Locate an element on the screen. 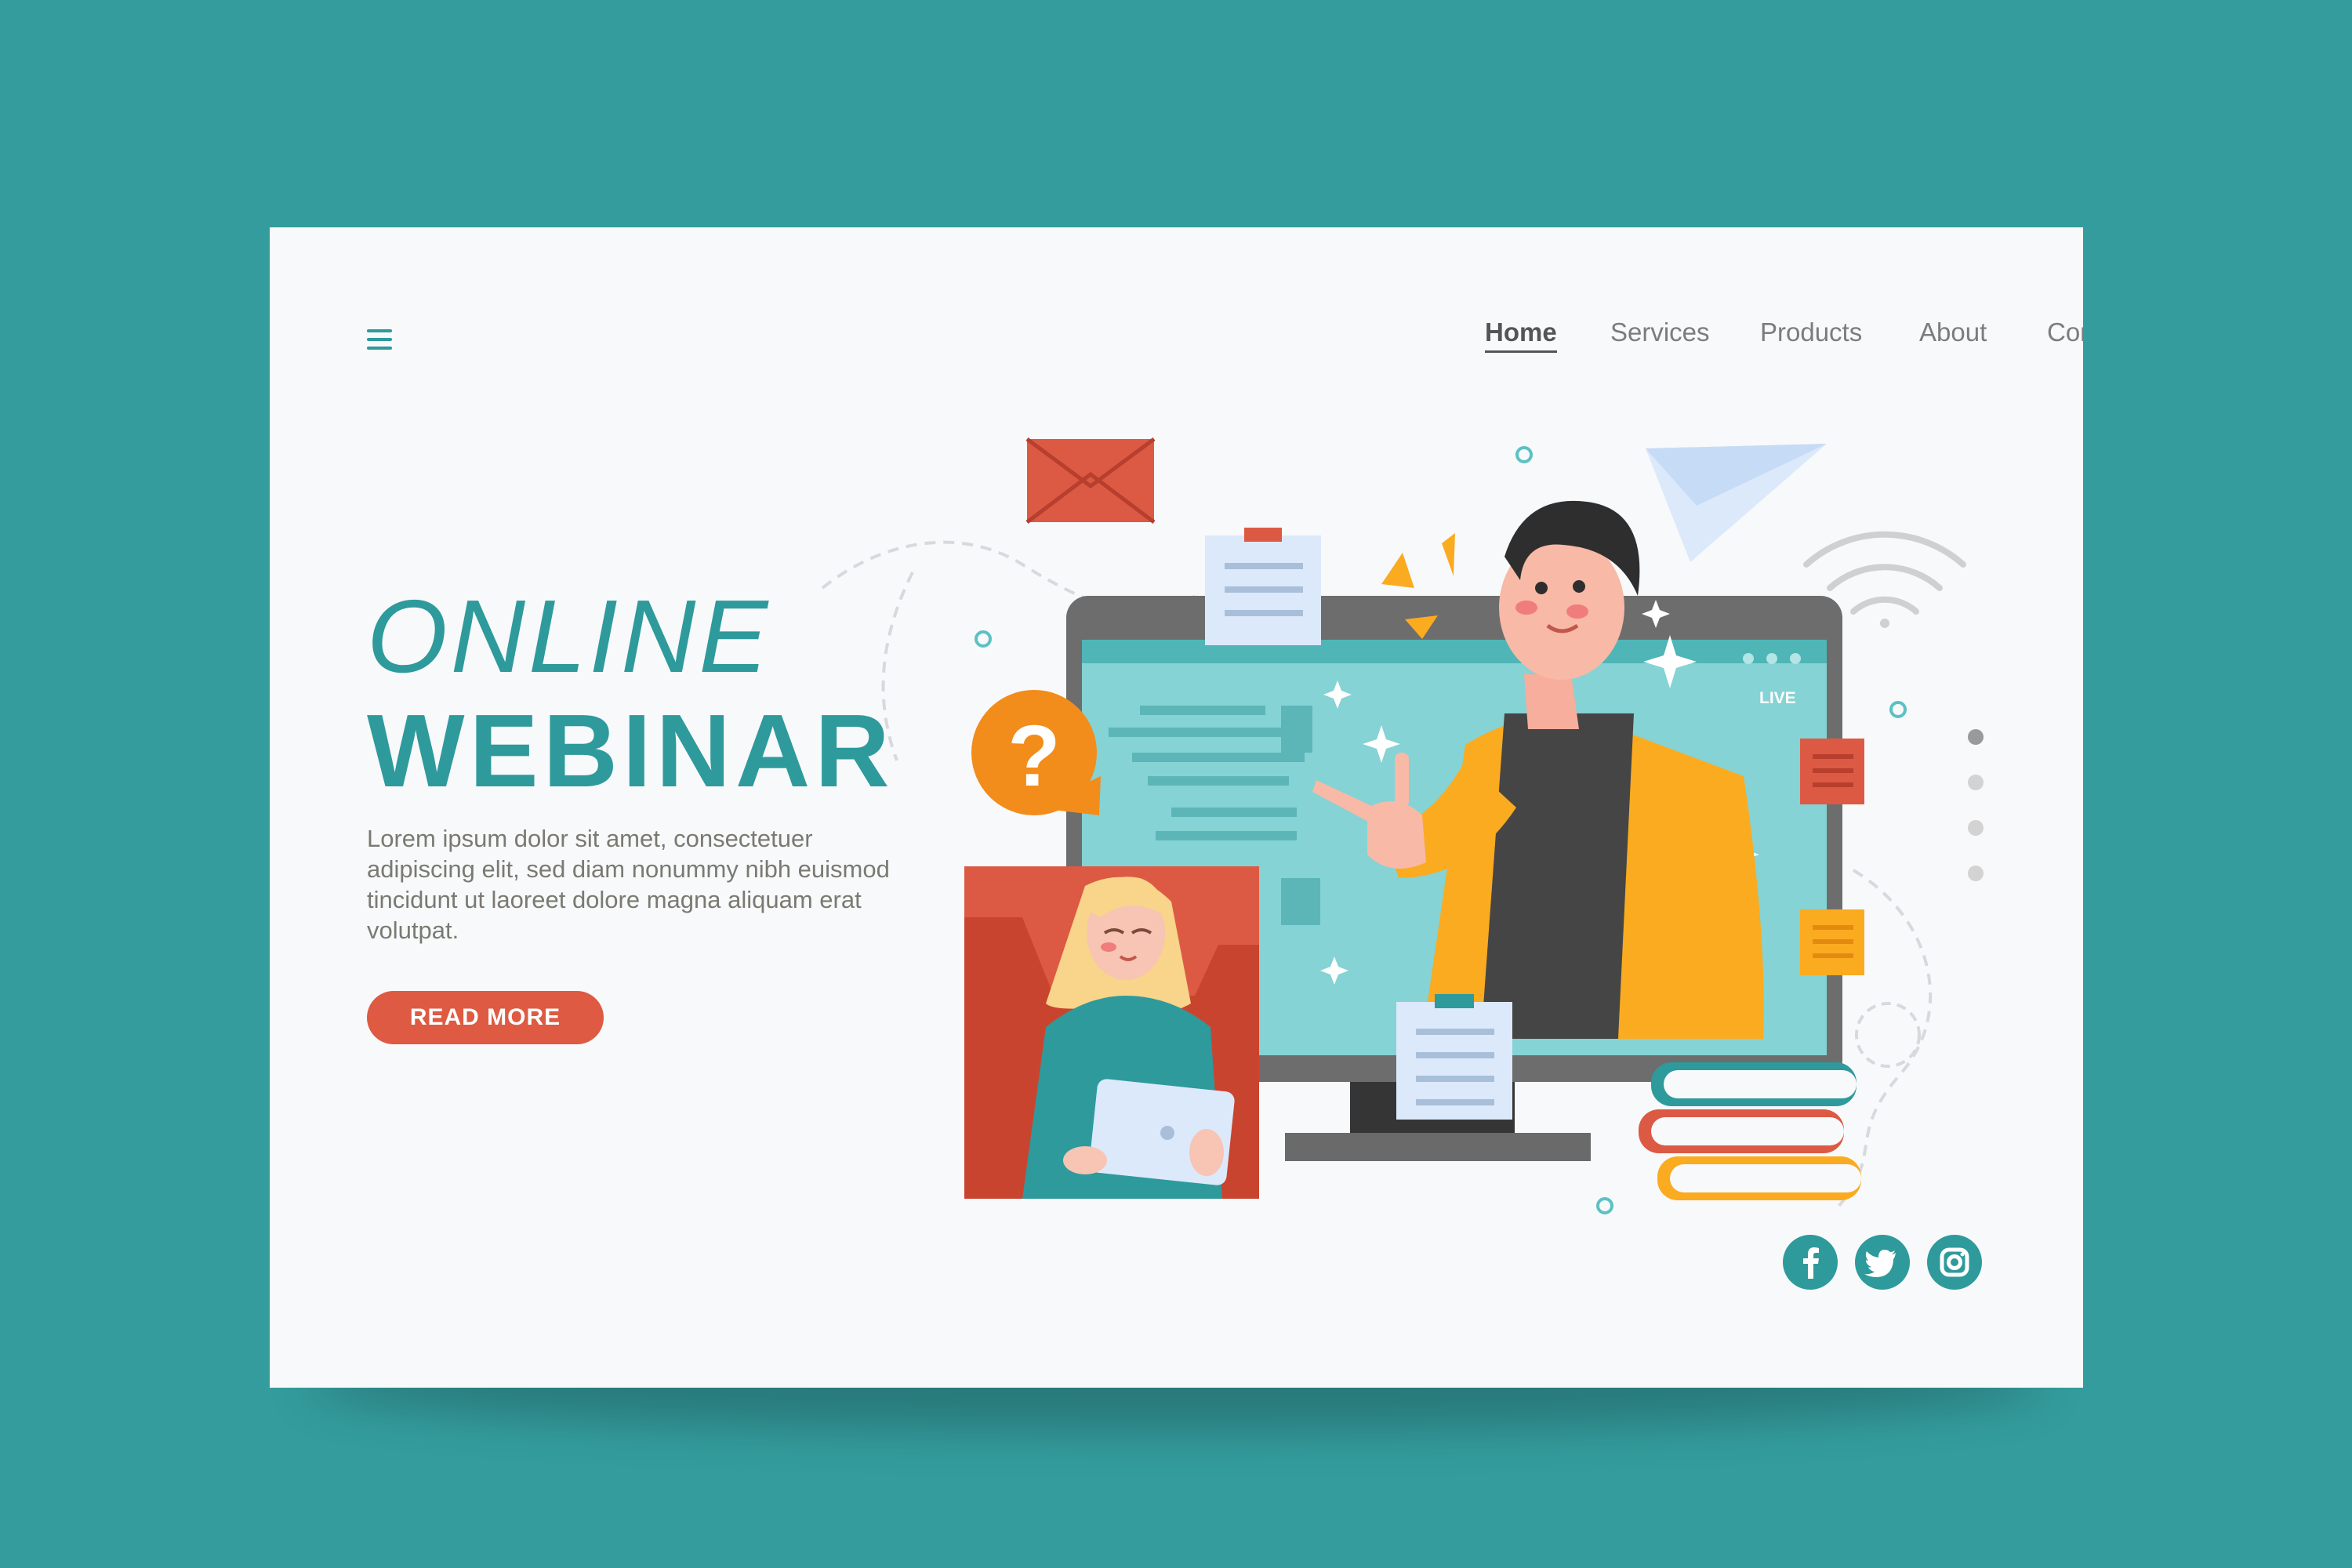 The height and width of the screenshot is (1568, 2352). facebook-icon is located at coordinates (1810, 1262).